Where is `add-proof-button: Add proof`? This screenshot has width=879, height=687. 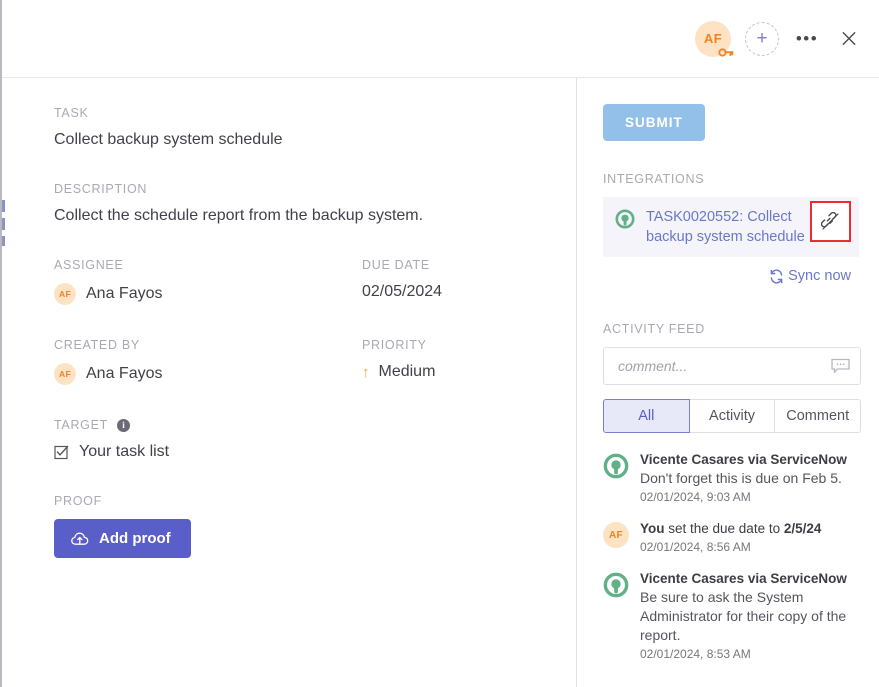
add-proof-button: Add proof is located at coordinates (122, 538).